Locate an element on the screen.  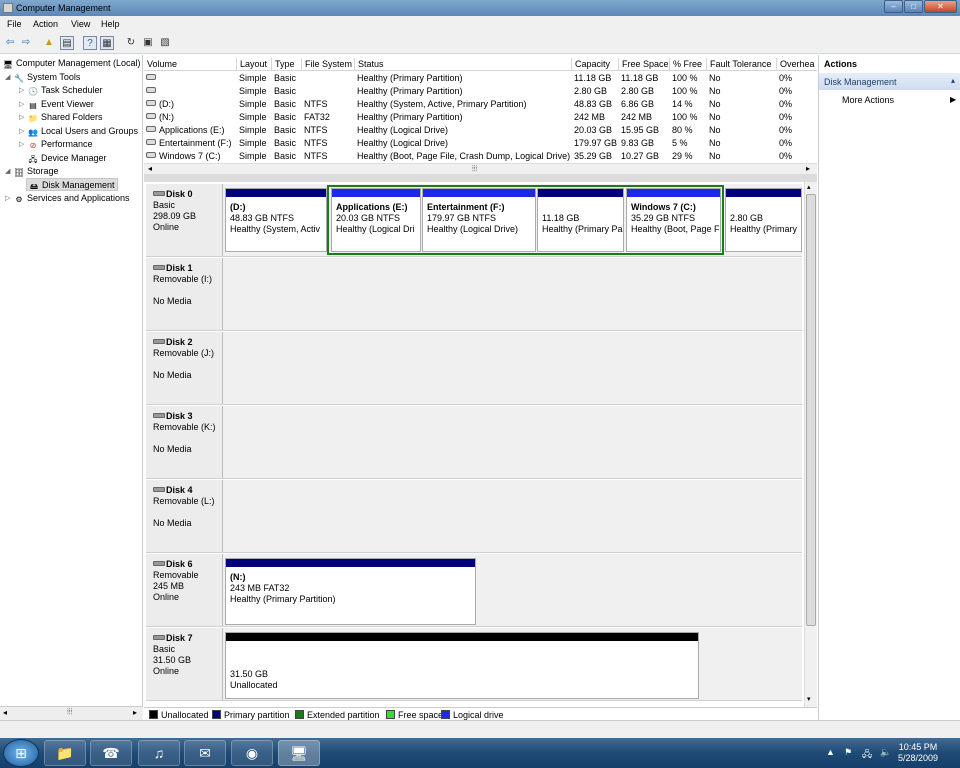
disk-label: Disk 2 Removable (J:) No Media is located at coordinates (184, 368).